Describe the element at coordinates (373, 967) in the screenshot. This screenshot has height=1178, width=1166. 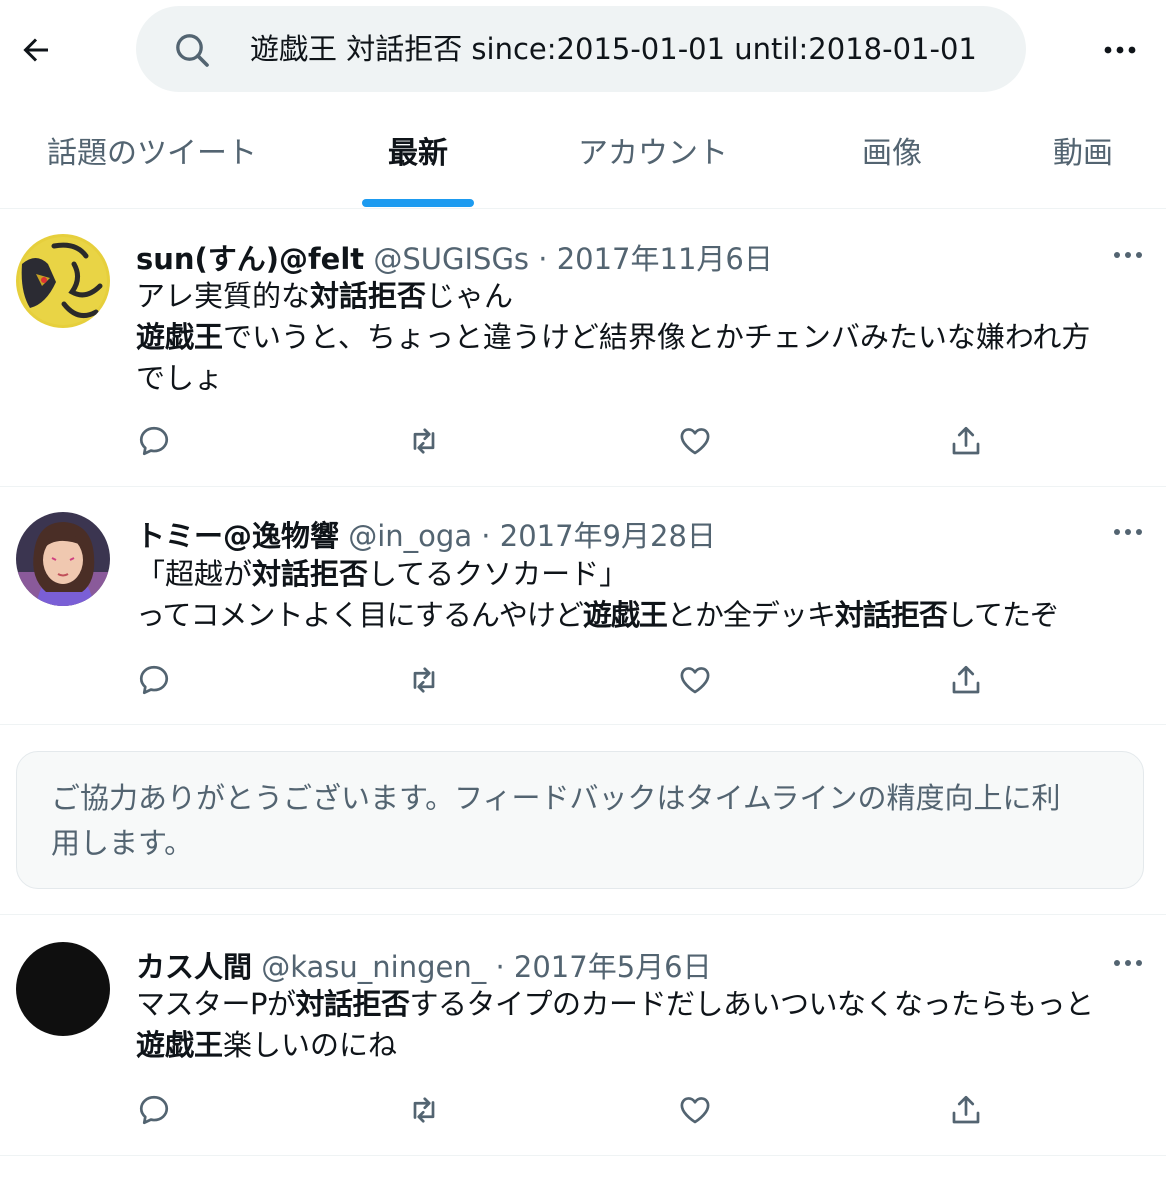
I see `user-handle: @kasu_ningen_` at that location.